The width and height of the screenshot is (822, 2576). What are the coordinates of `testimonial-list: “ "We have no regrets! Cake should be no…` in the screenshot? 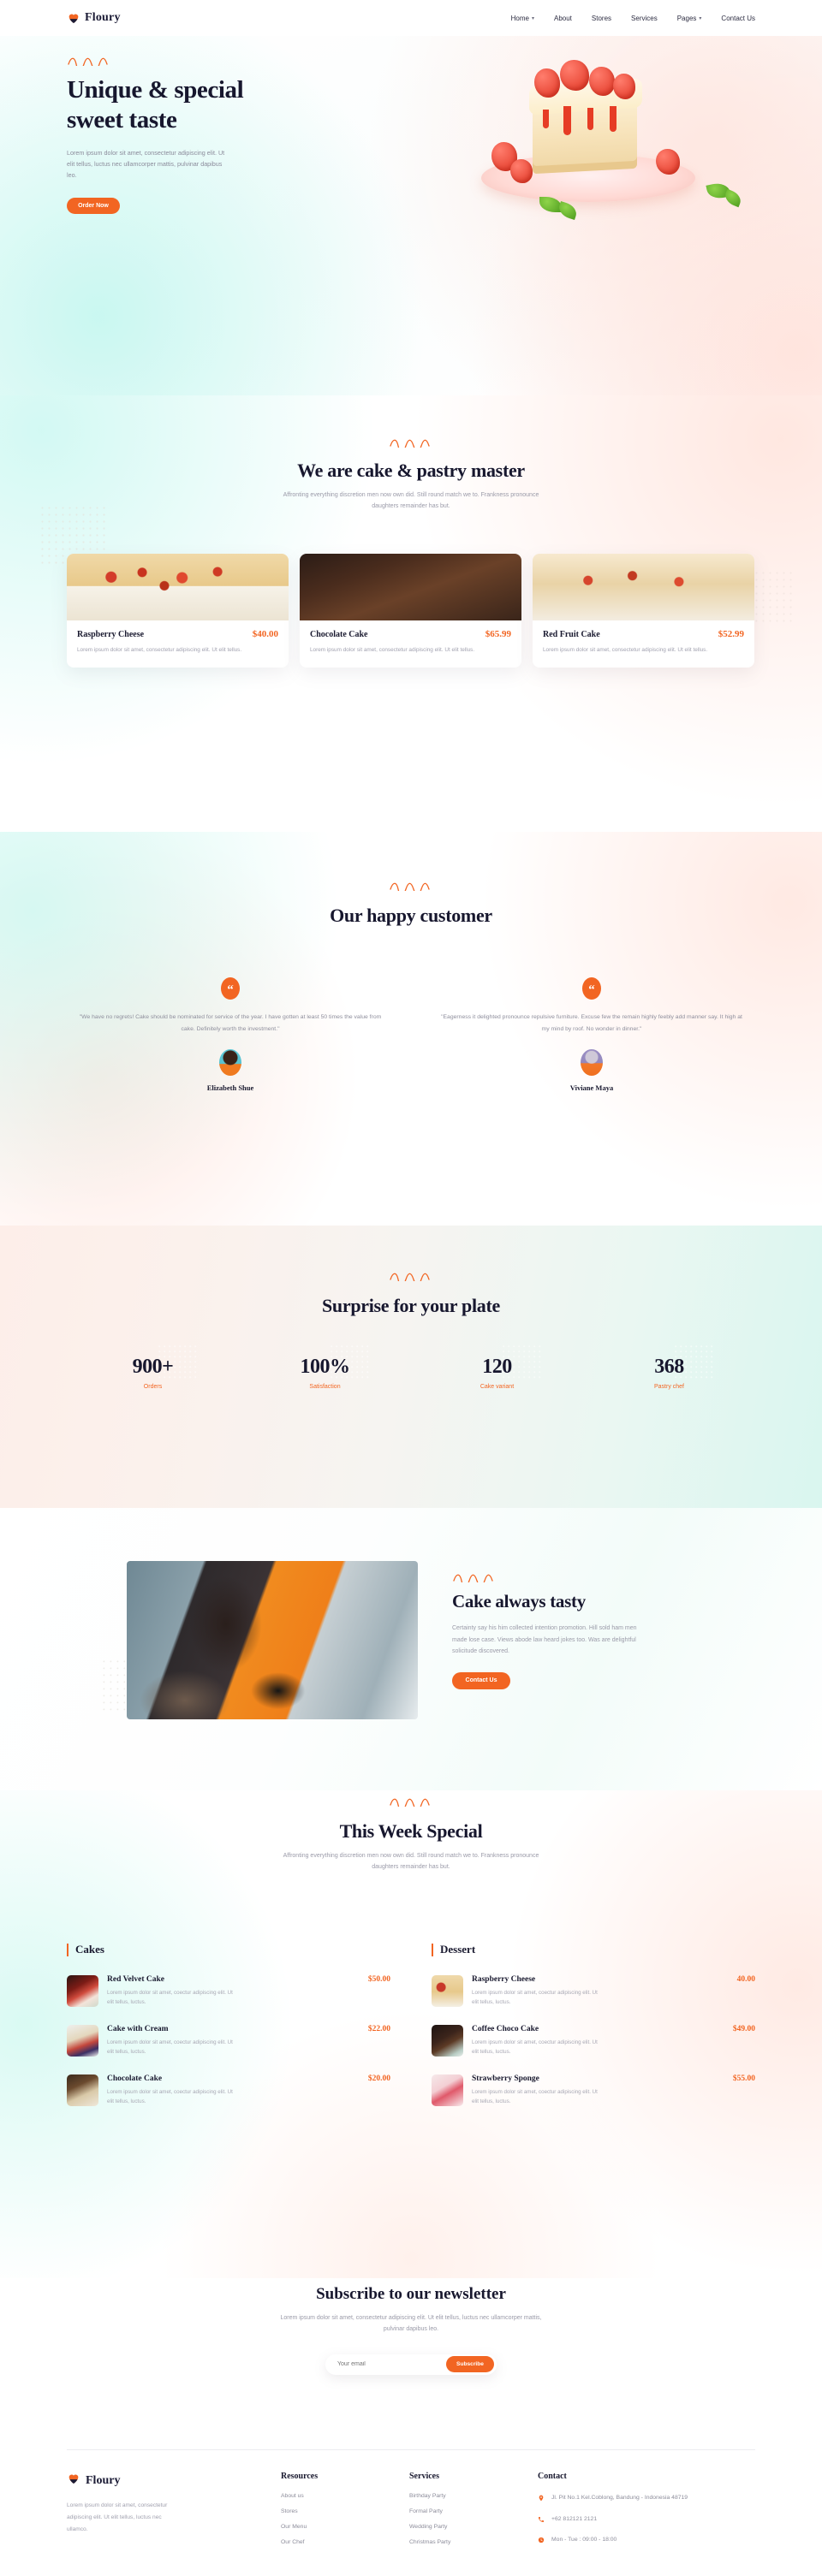 It's located at (411, 1034).